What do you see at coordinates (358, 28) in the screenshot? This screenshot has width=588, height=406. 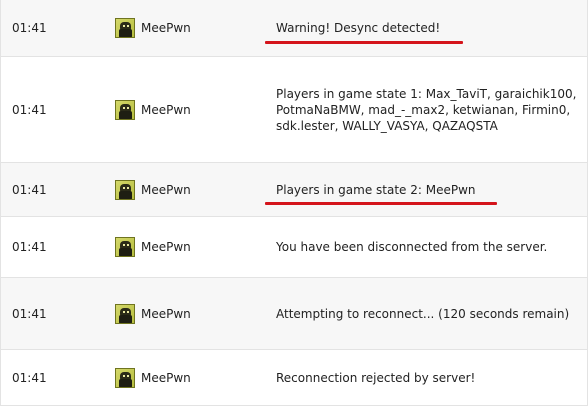 I see `log-message: Warning! Desync detected!` at bounding box center [358, 28].